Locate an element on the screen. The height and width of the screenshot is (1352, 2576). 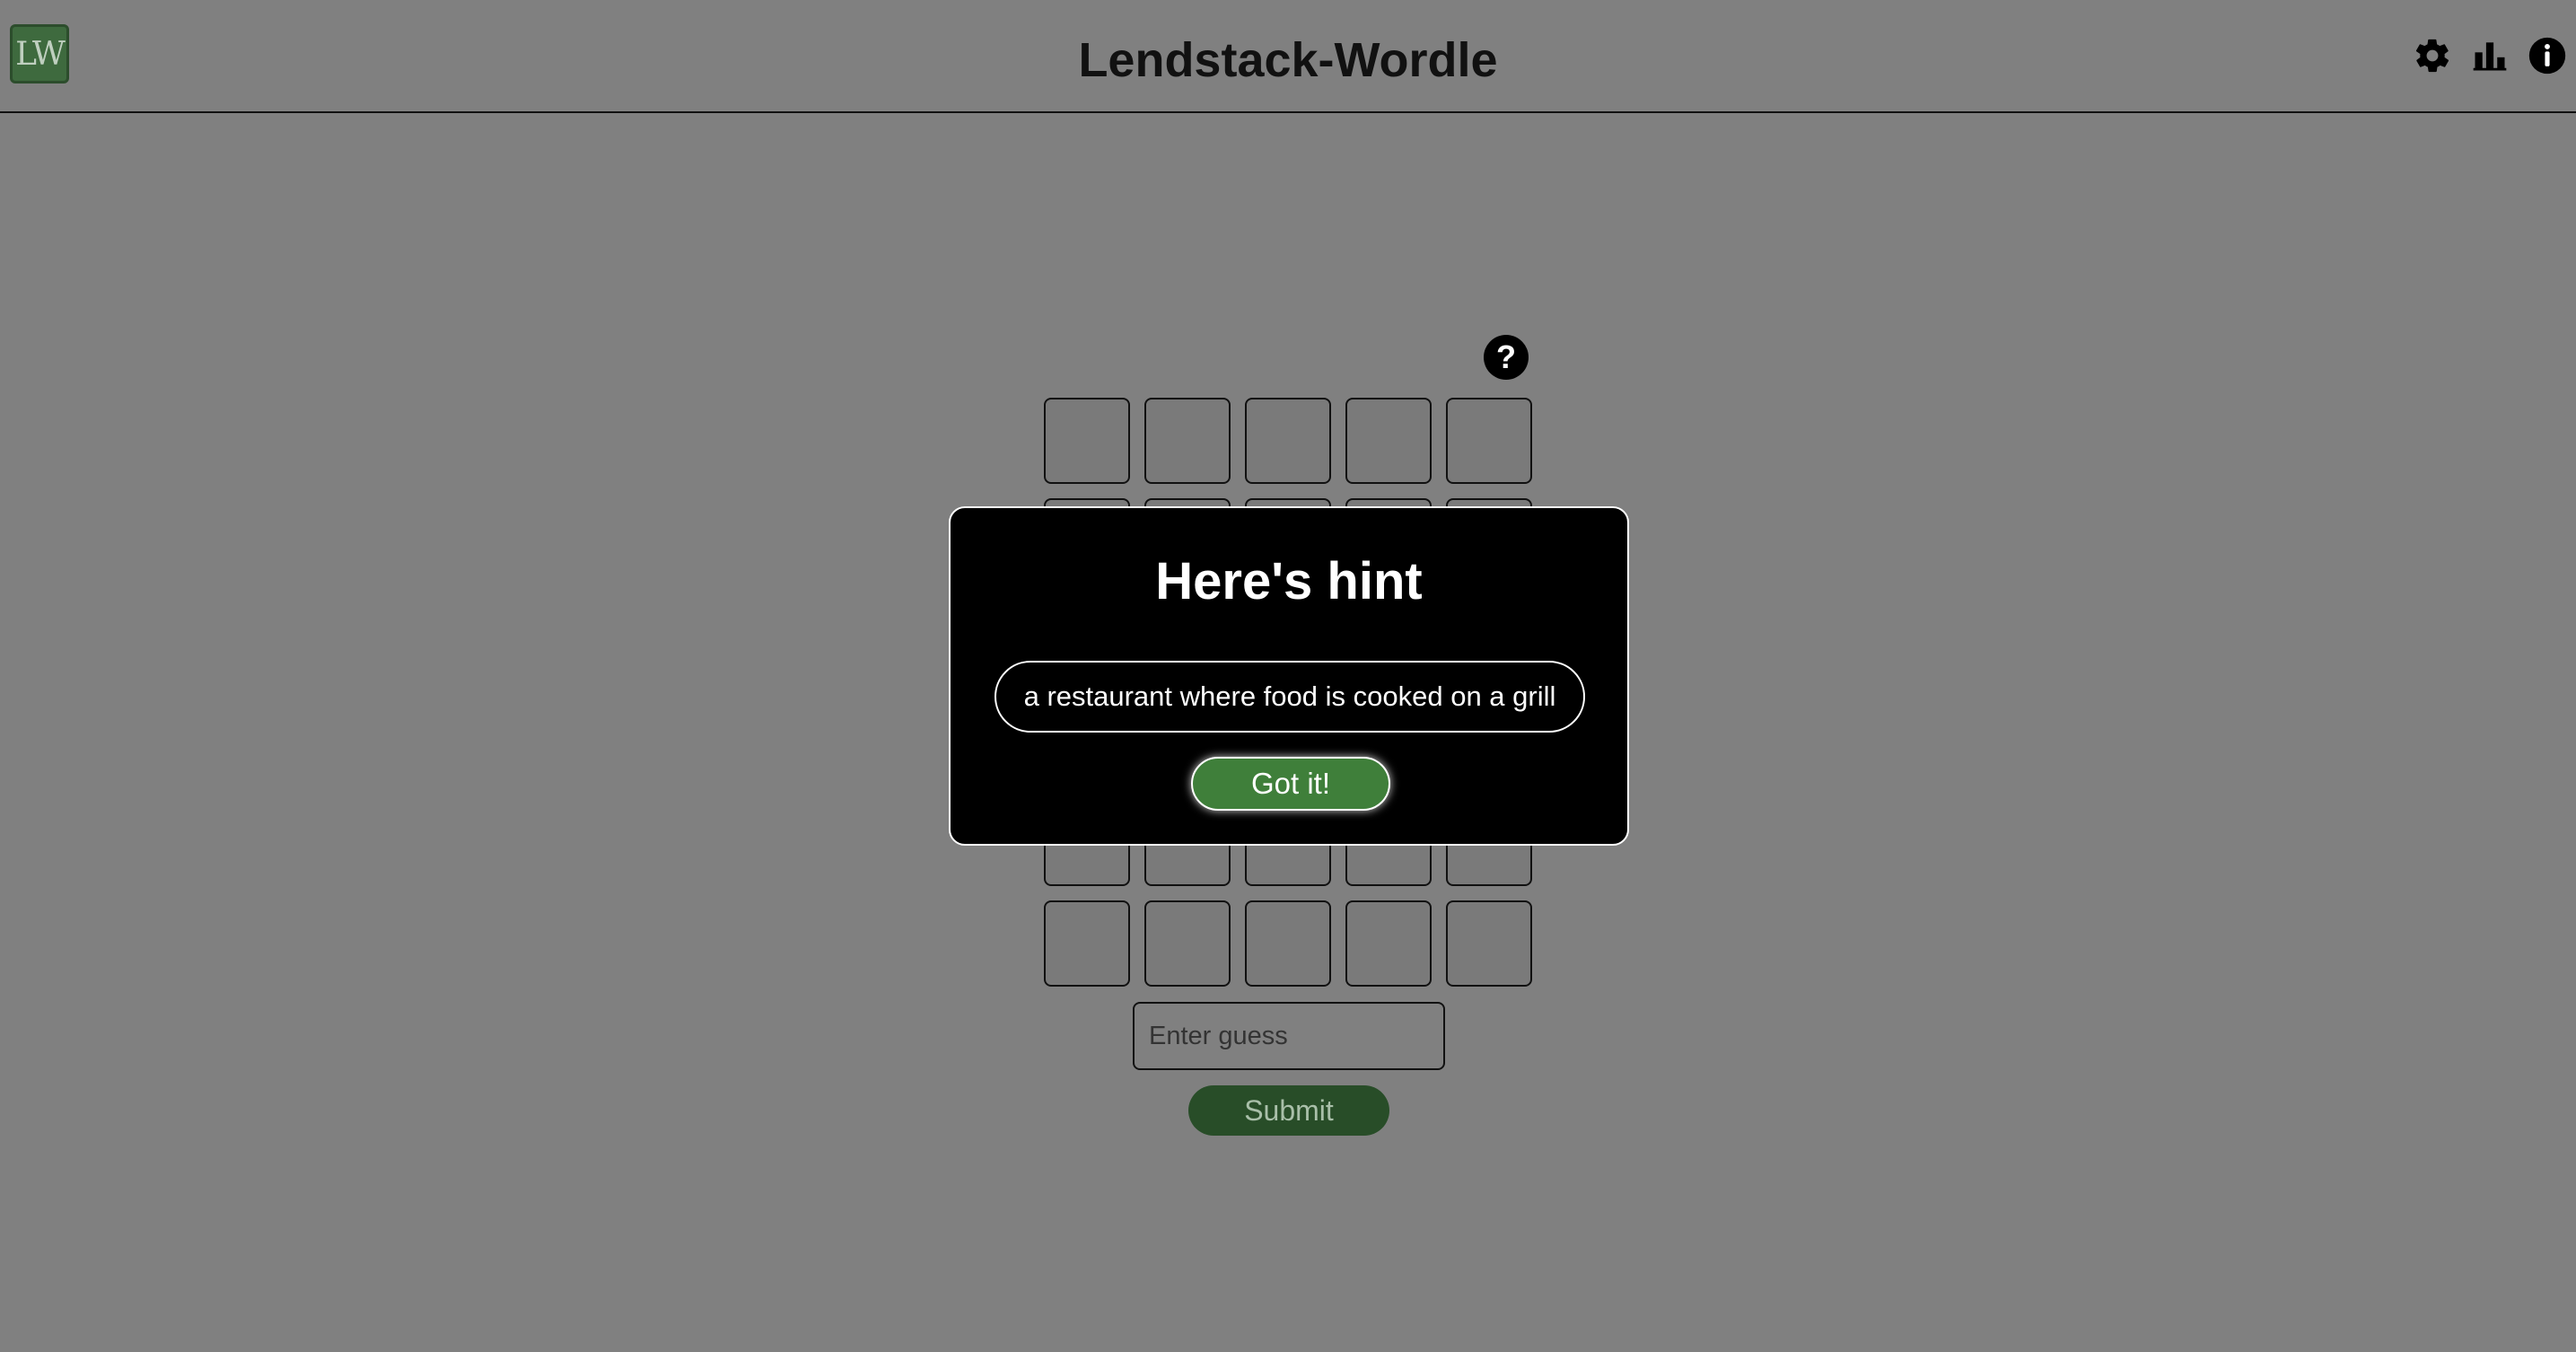
gear-icon is located at coordinates (2432, 55).